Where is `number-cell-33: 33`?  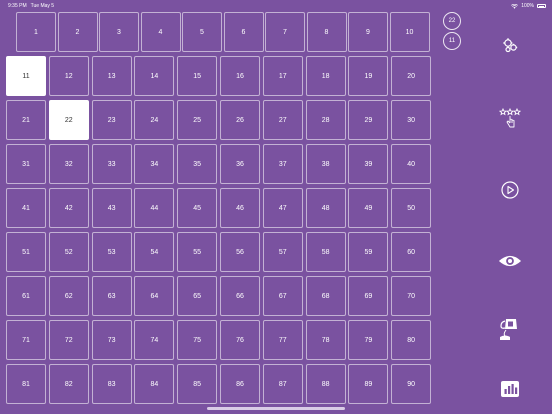 number-cell-33: 33 is located at coordinates (111, 164).